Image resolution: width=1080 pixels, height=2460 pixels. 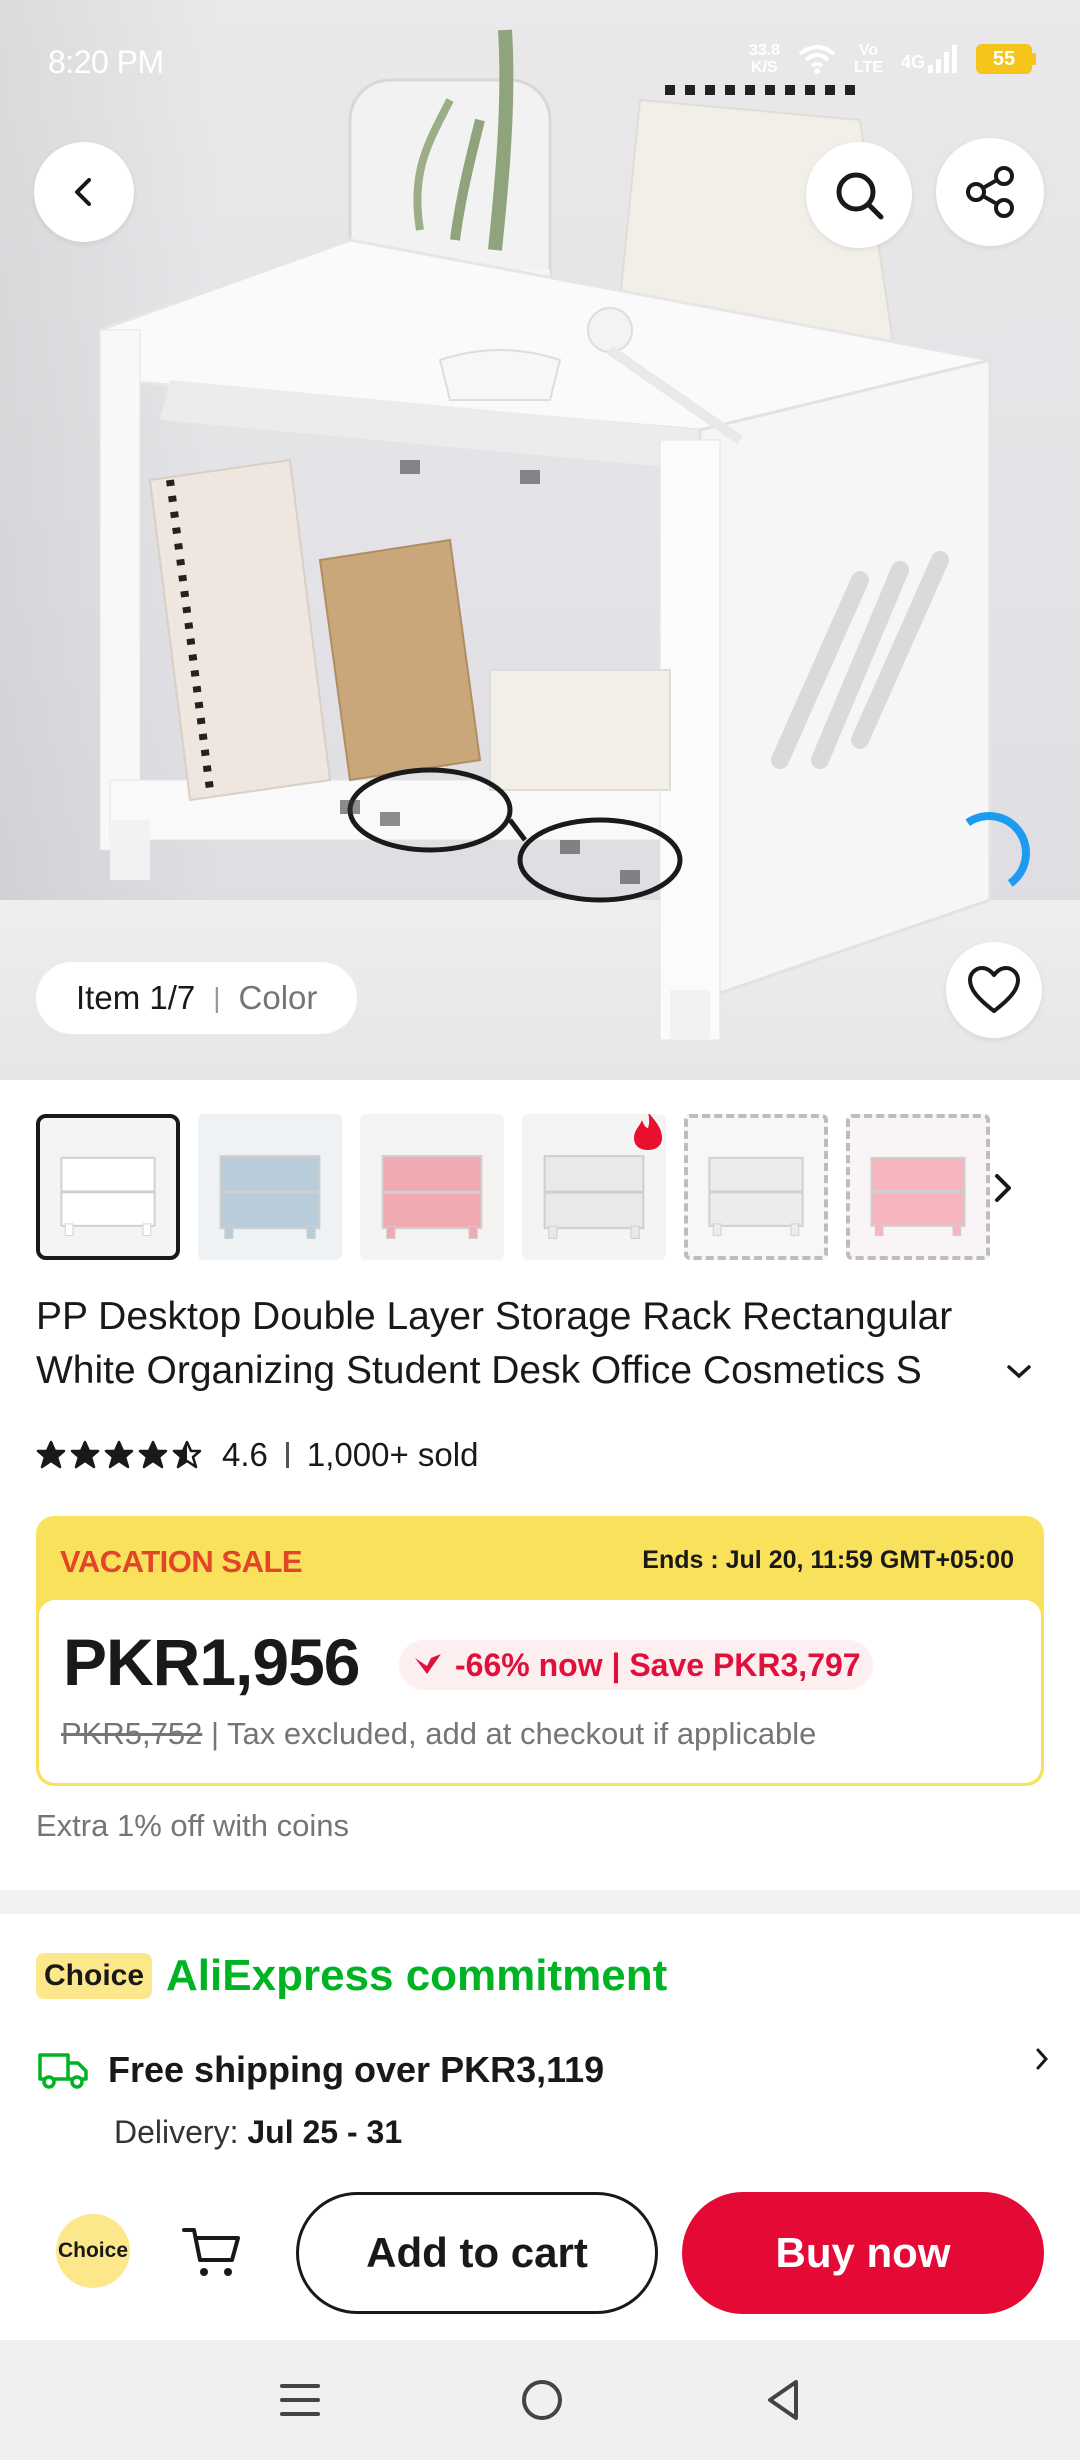 What do you see at coordinates (1034, 59) in the screenshot?
I see `battery-tip` at bounding box center [1034, 59].